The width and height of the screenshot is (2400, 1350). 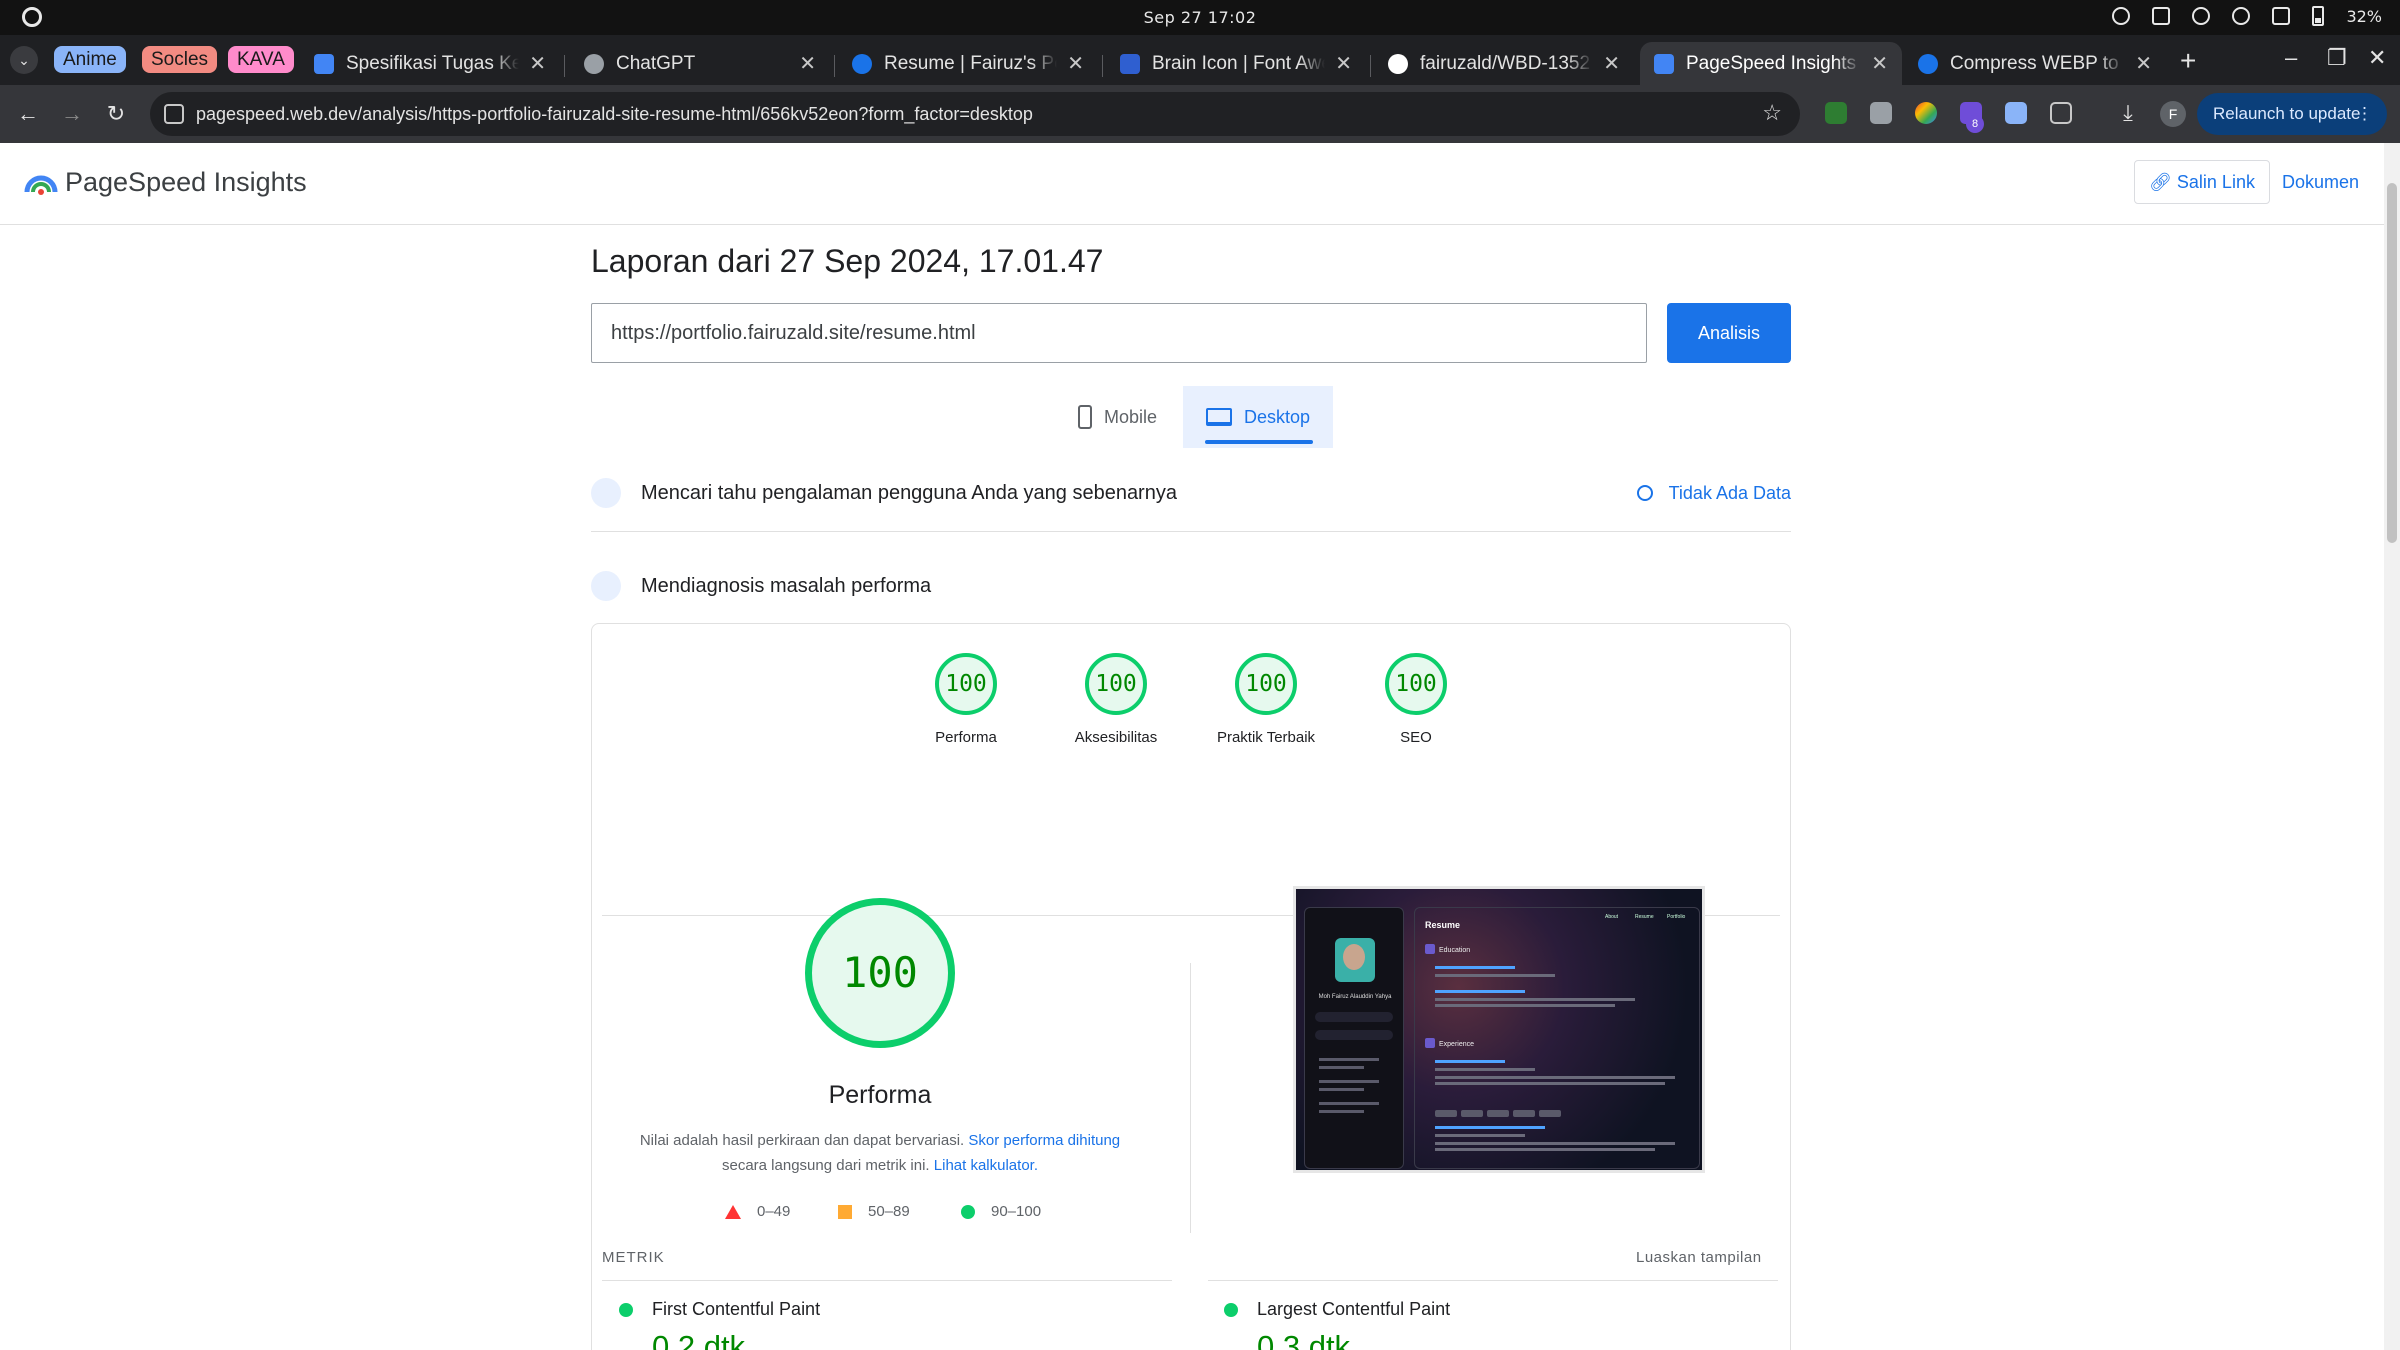 What do you see at coordinates (1836, 113) in the screenshot?
I see `sheets-extension-icon` at bounding box center [1836, 113].